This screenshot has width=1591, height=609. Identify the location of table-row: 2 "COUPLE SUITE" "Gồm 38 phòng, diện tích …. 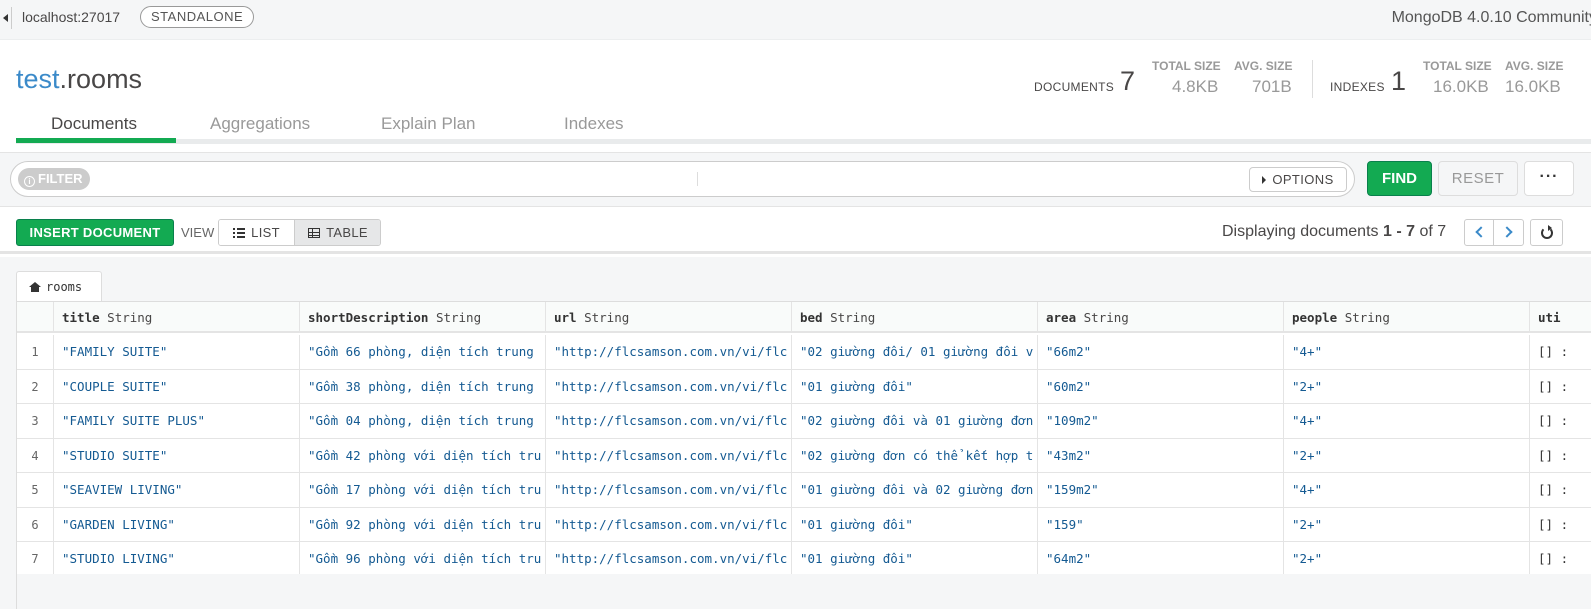
(804, 386).